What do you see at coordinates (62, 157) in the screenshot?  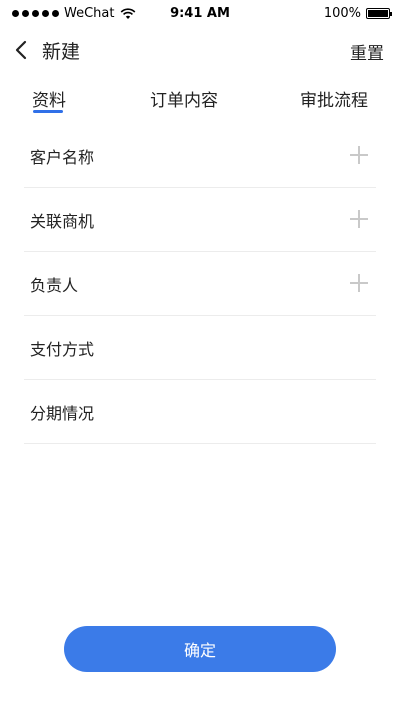 I see `customer-name-label: 客户名称` at bounding box center [62, 157].